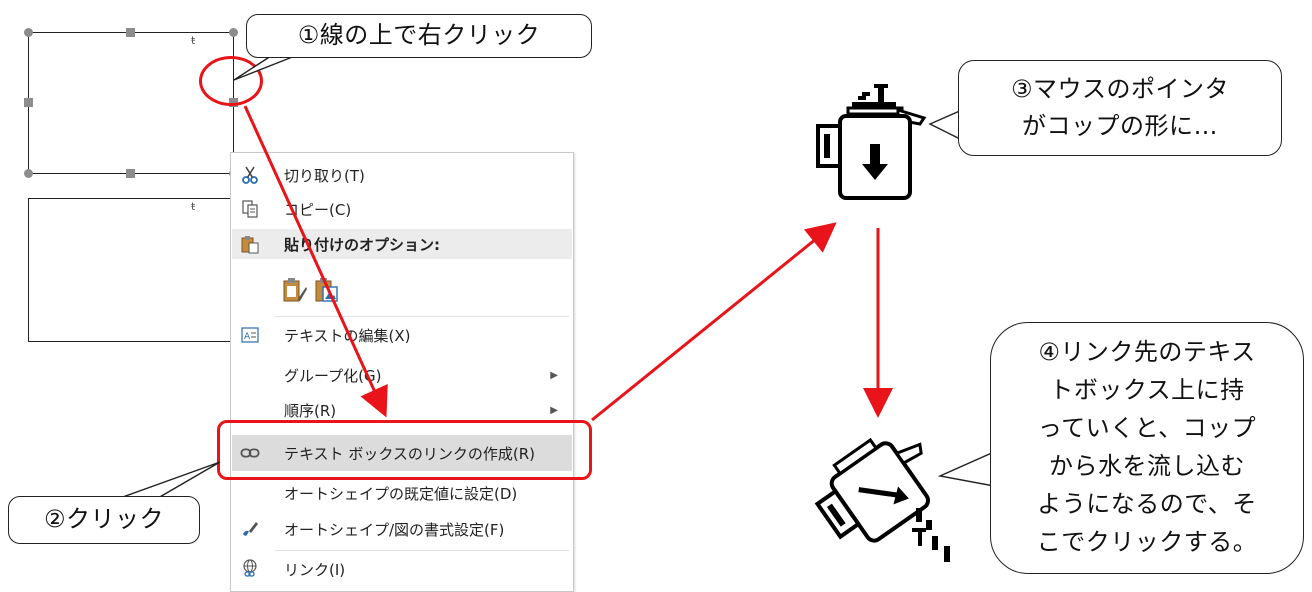  What do you see at coordinates (1147, 541) in the screenshot?
I see `callout-step4-line6: こでクリックする。` at bounding box center [1147, 541].